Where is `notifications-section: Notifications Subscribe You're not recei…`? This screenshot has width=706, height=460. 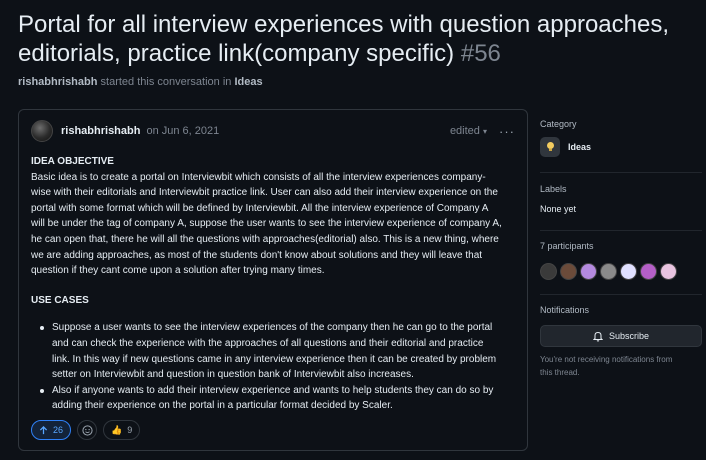 notifications-section: Notifications Subscribe You're not recei… is located at coordinates (621, 342).